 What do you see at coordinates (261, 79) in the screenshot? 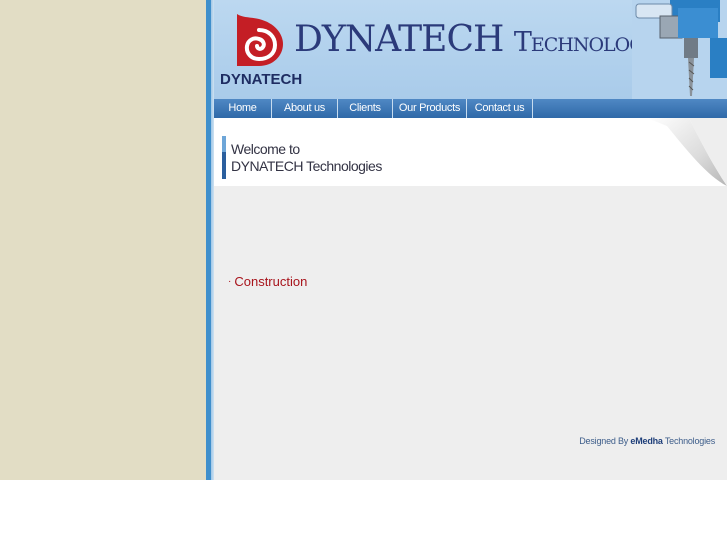
I see `logo-brand-text: DYNATECH` at bounding box center [261, 79].